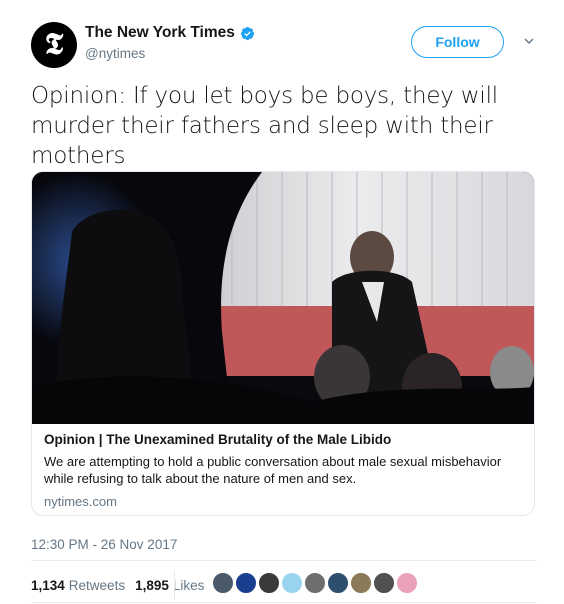 Image resolution: width=564 pixels, height=604 pixels. What do you see at coordinates (80, 501) in the screenshot?
I see `card-domain: nytimes.com` at bounding box center [80, 501].